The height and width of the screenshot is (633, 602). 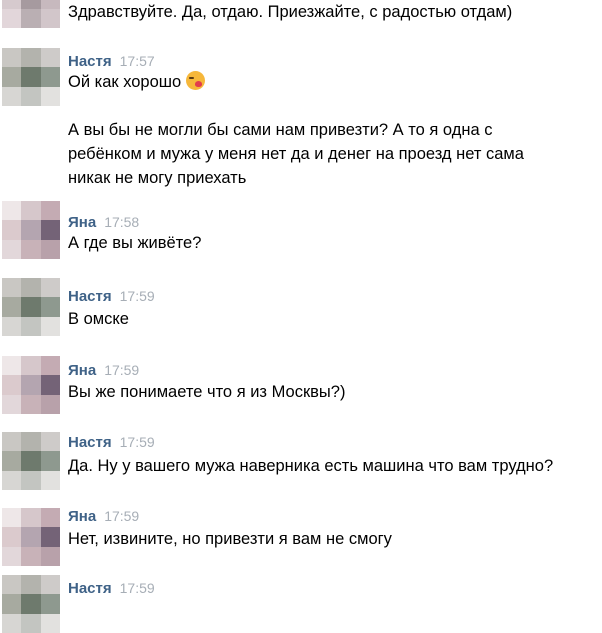 I want to click on kissing-heart-emoji-icon, so click(x=196, y=80).